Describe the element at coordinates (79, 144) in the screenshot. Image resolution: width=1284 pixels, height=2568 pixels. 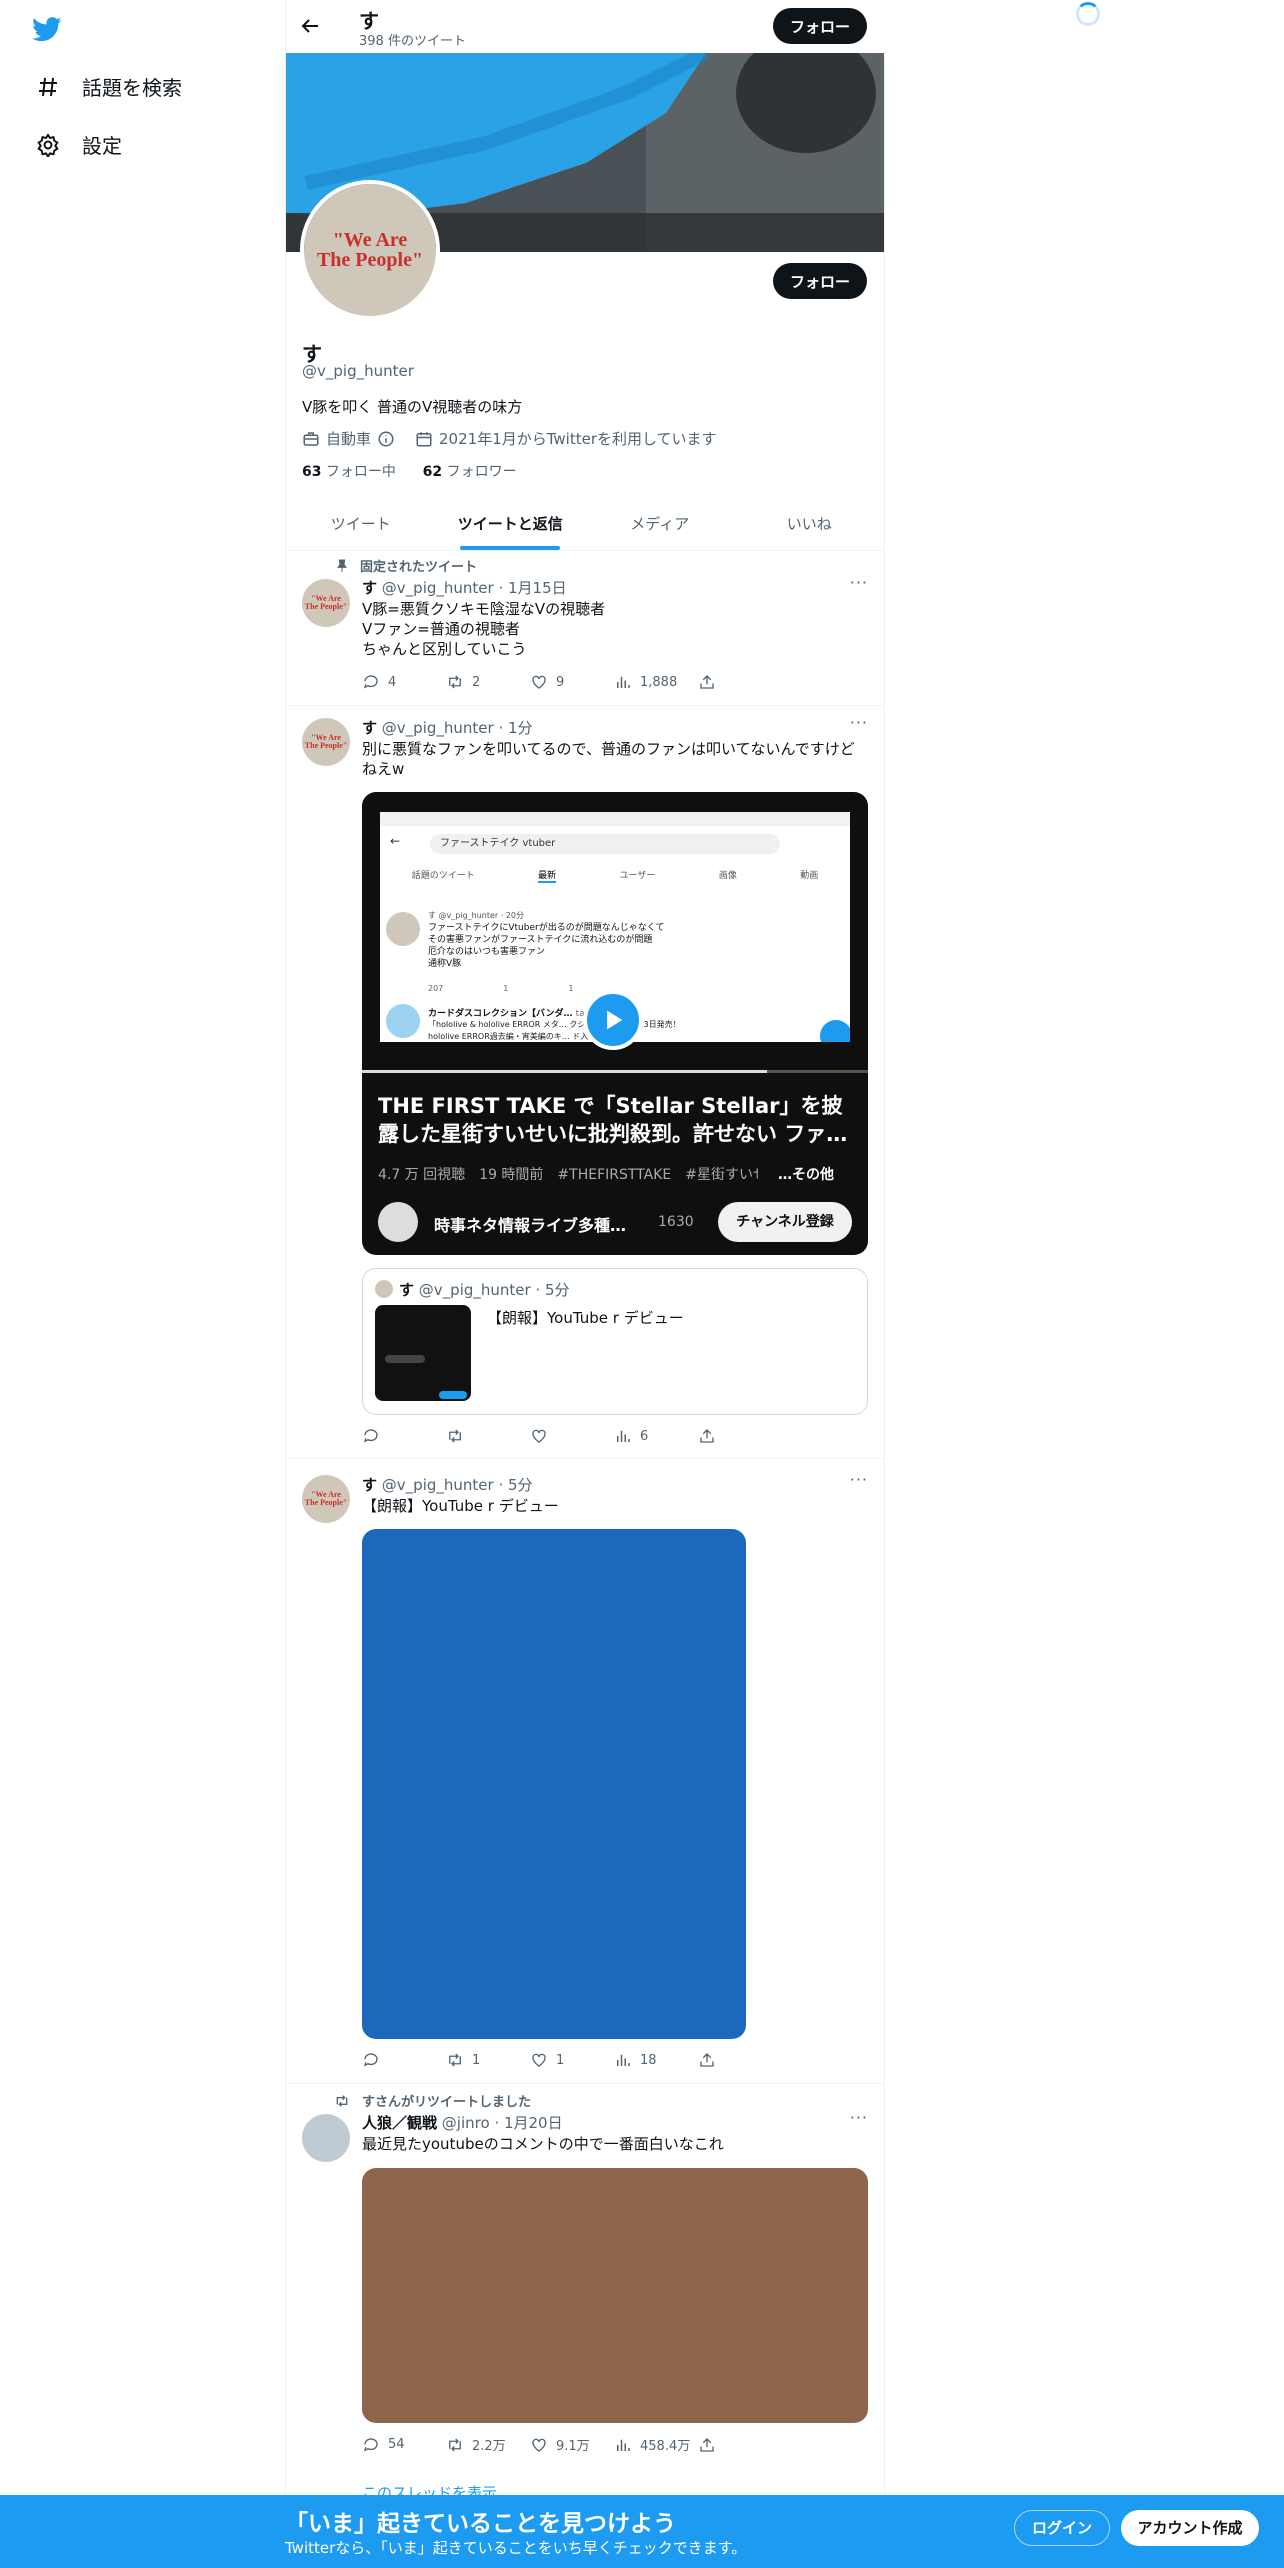
I see `sidebar-item-settings: 設定` at that location.